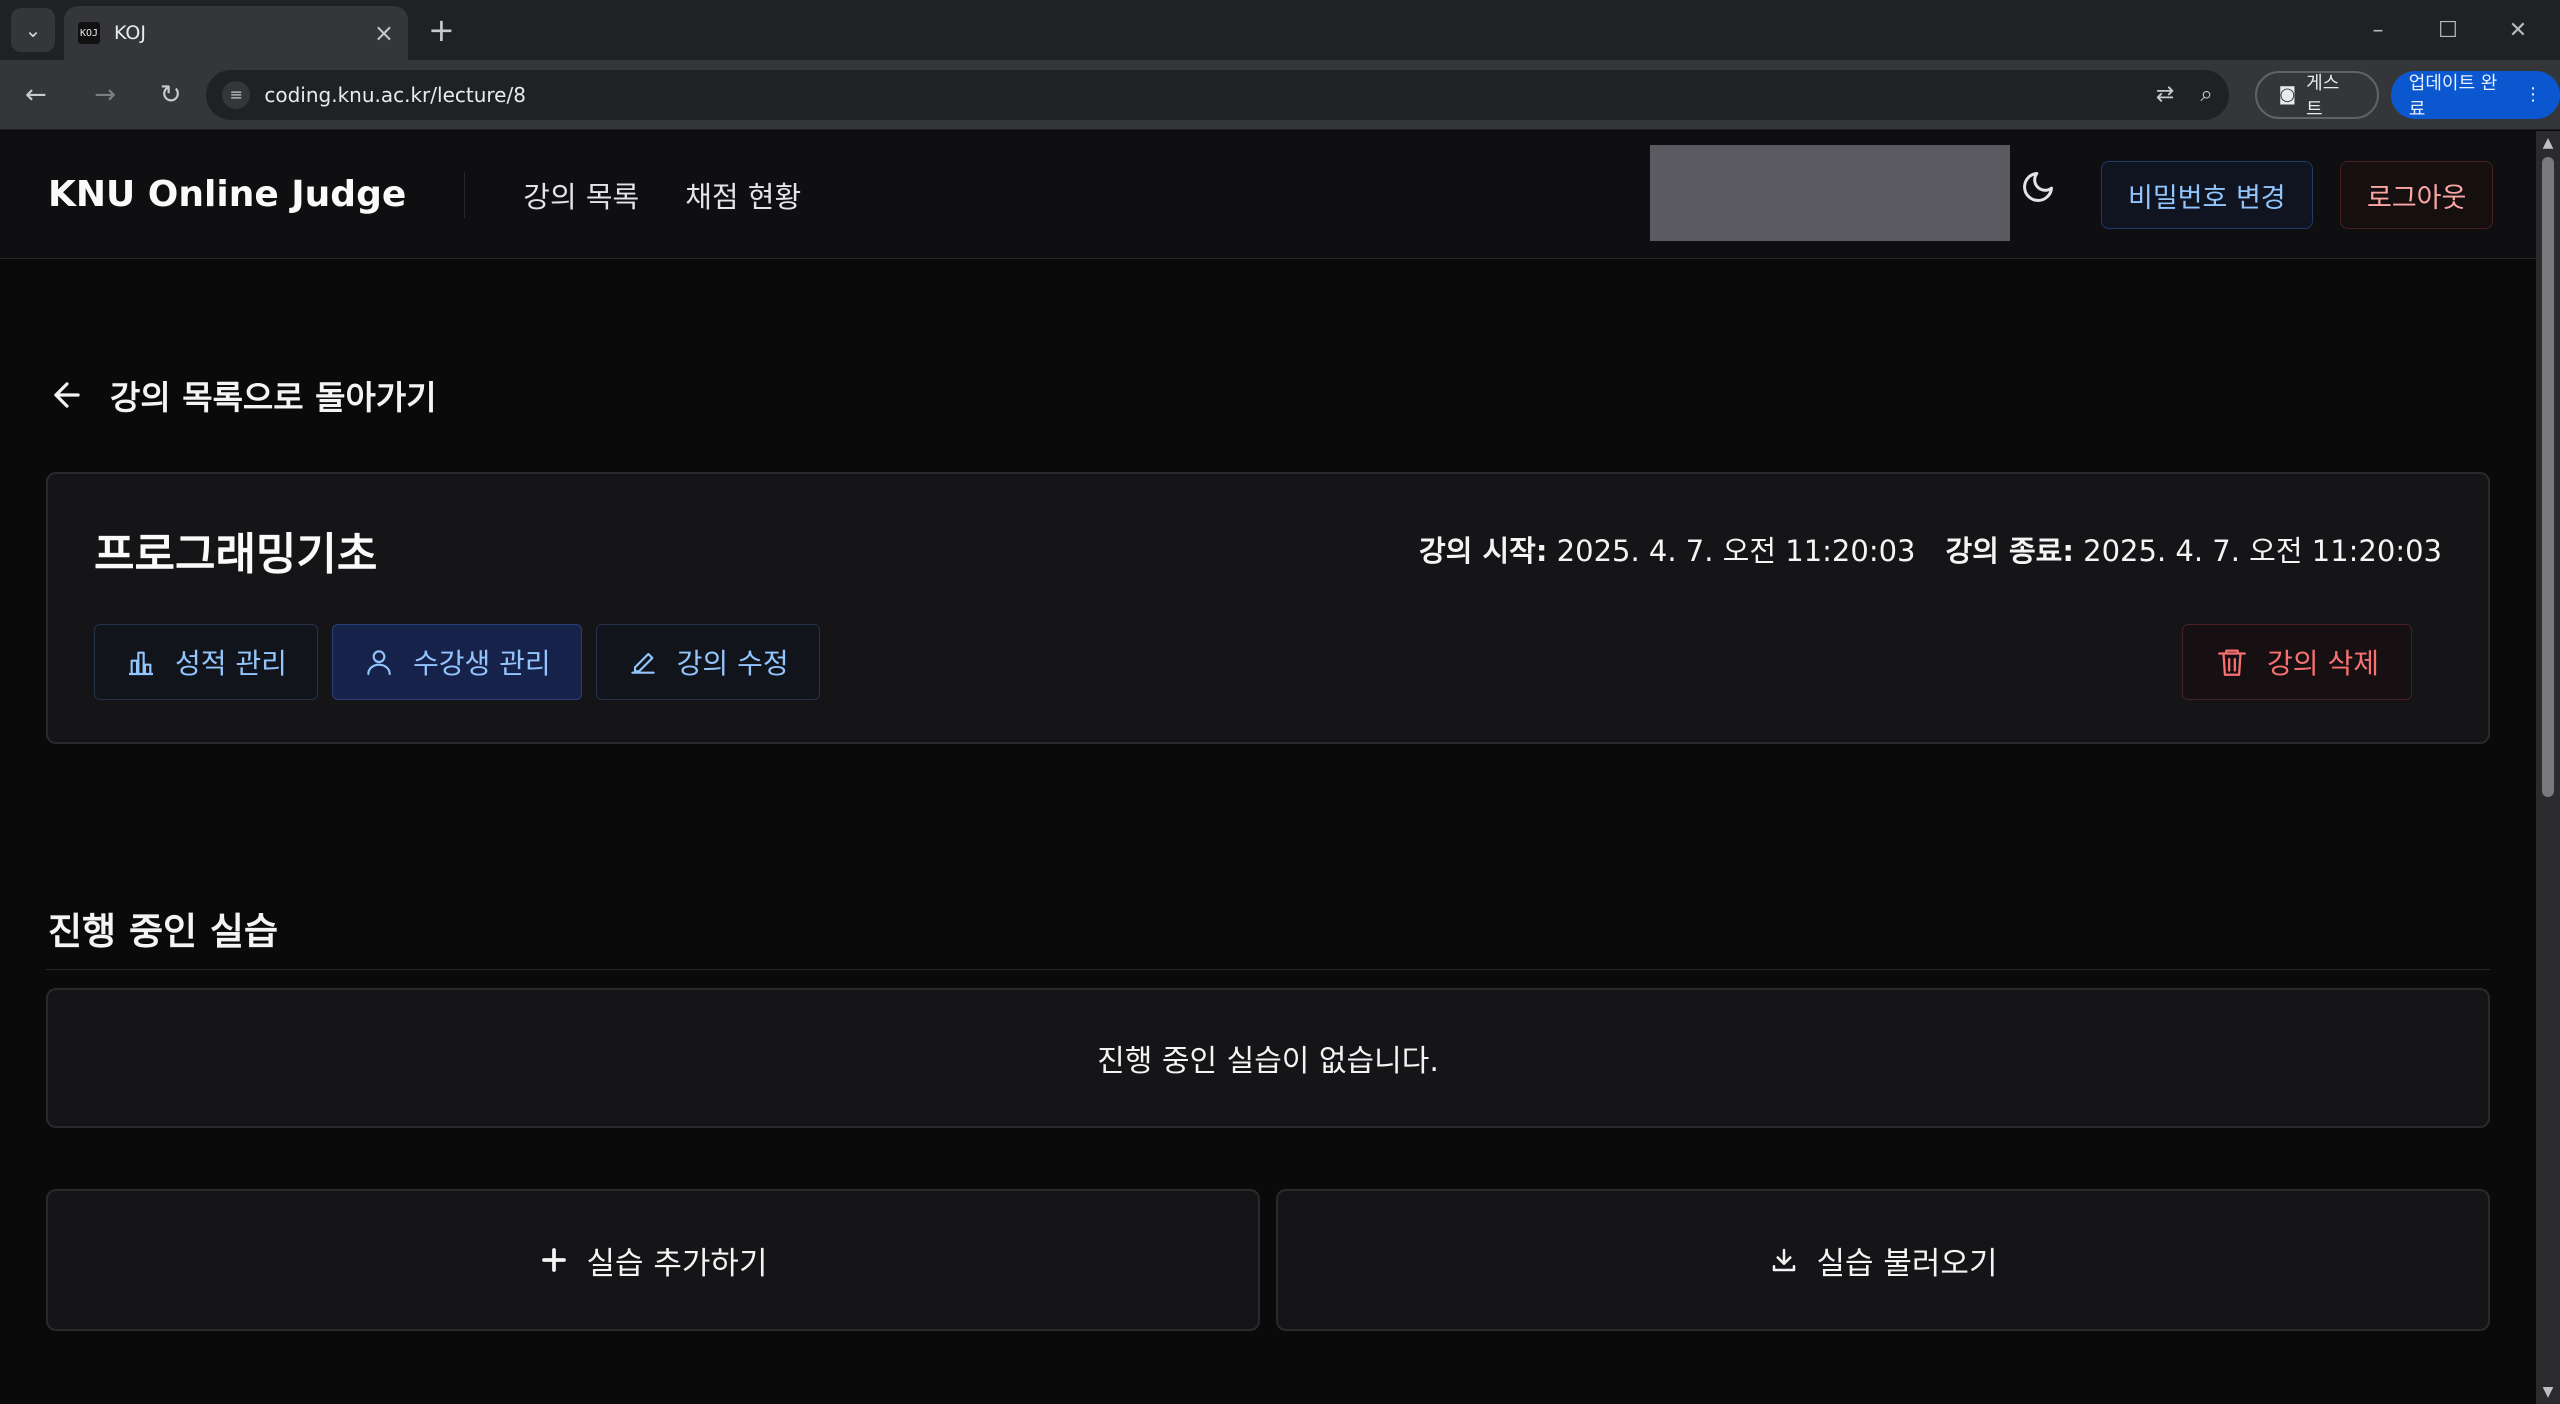 This screenshot has width=2560, height=1404. I want to click on guest-profile-button: ◙ 게스트, so click(2316, 95).